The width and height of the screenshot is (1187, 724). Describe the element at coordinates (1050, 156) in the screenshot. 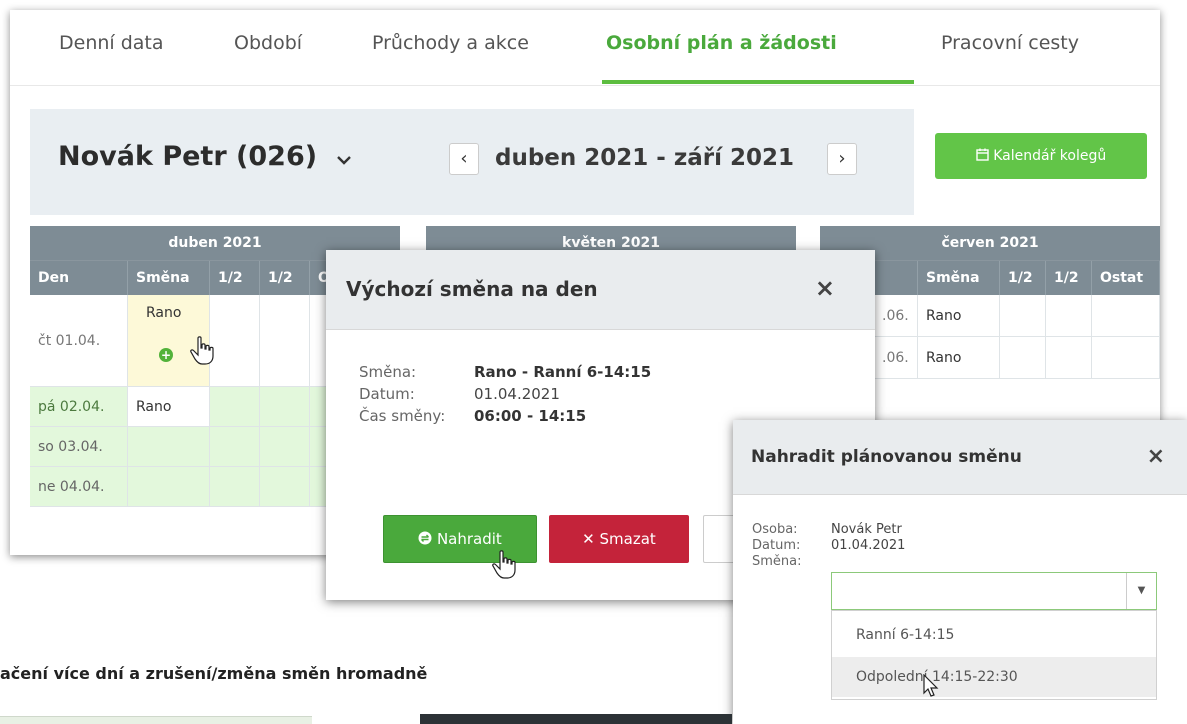

I see `colleagues-calendar-label: Kalendář kolegů` at that location.